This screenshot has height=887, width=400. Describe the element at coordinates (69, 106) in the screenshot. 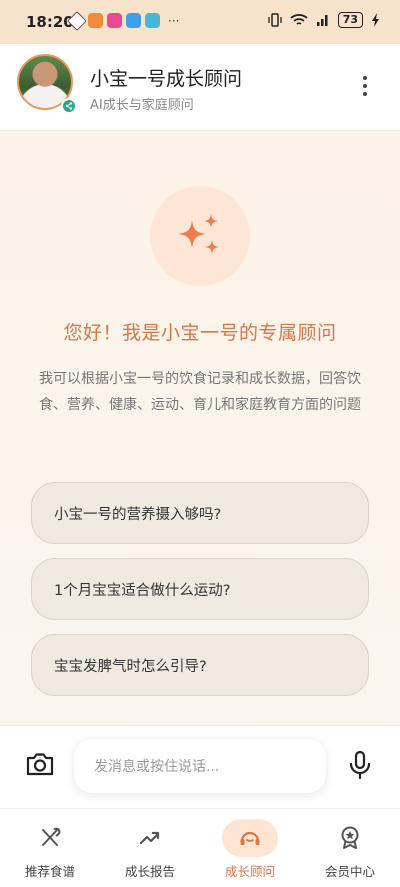

I see `share-icon` at that location.